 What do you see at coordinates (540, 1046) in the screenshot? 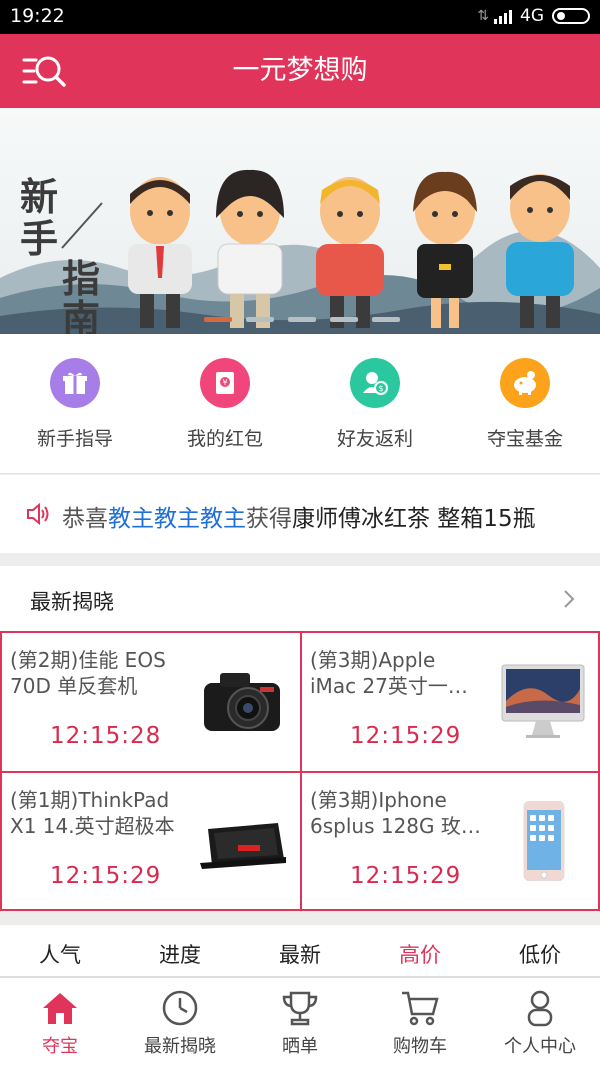
I see `tab-label: 个人中心` at bounding box center [540, 1046].